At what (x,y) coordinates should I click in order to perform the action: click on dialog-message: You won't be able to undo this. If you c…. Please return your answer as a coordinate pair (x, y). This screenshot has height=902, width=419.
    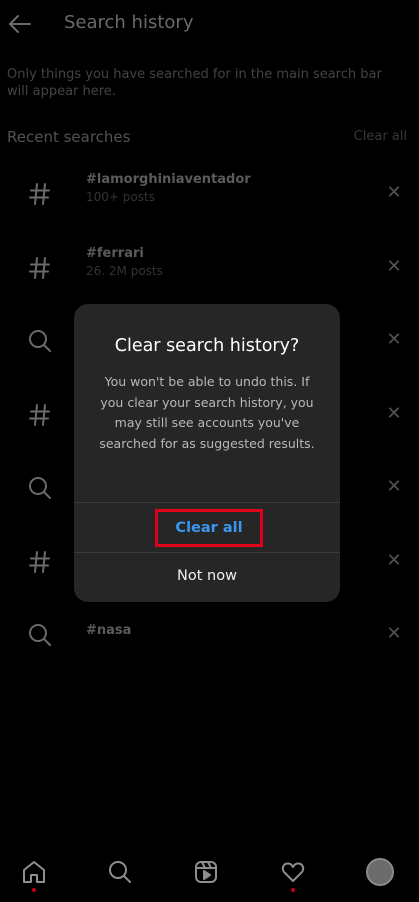
    Looking at the image, I should click on (207, 412).